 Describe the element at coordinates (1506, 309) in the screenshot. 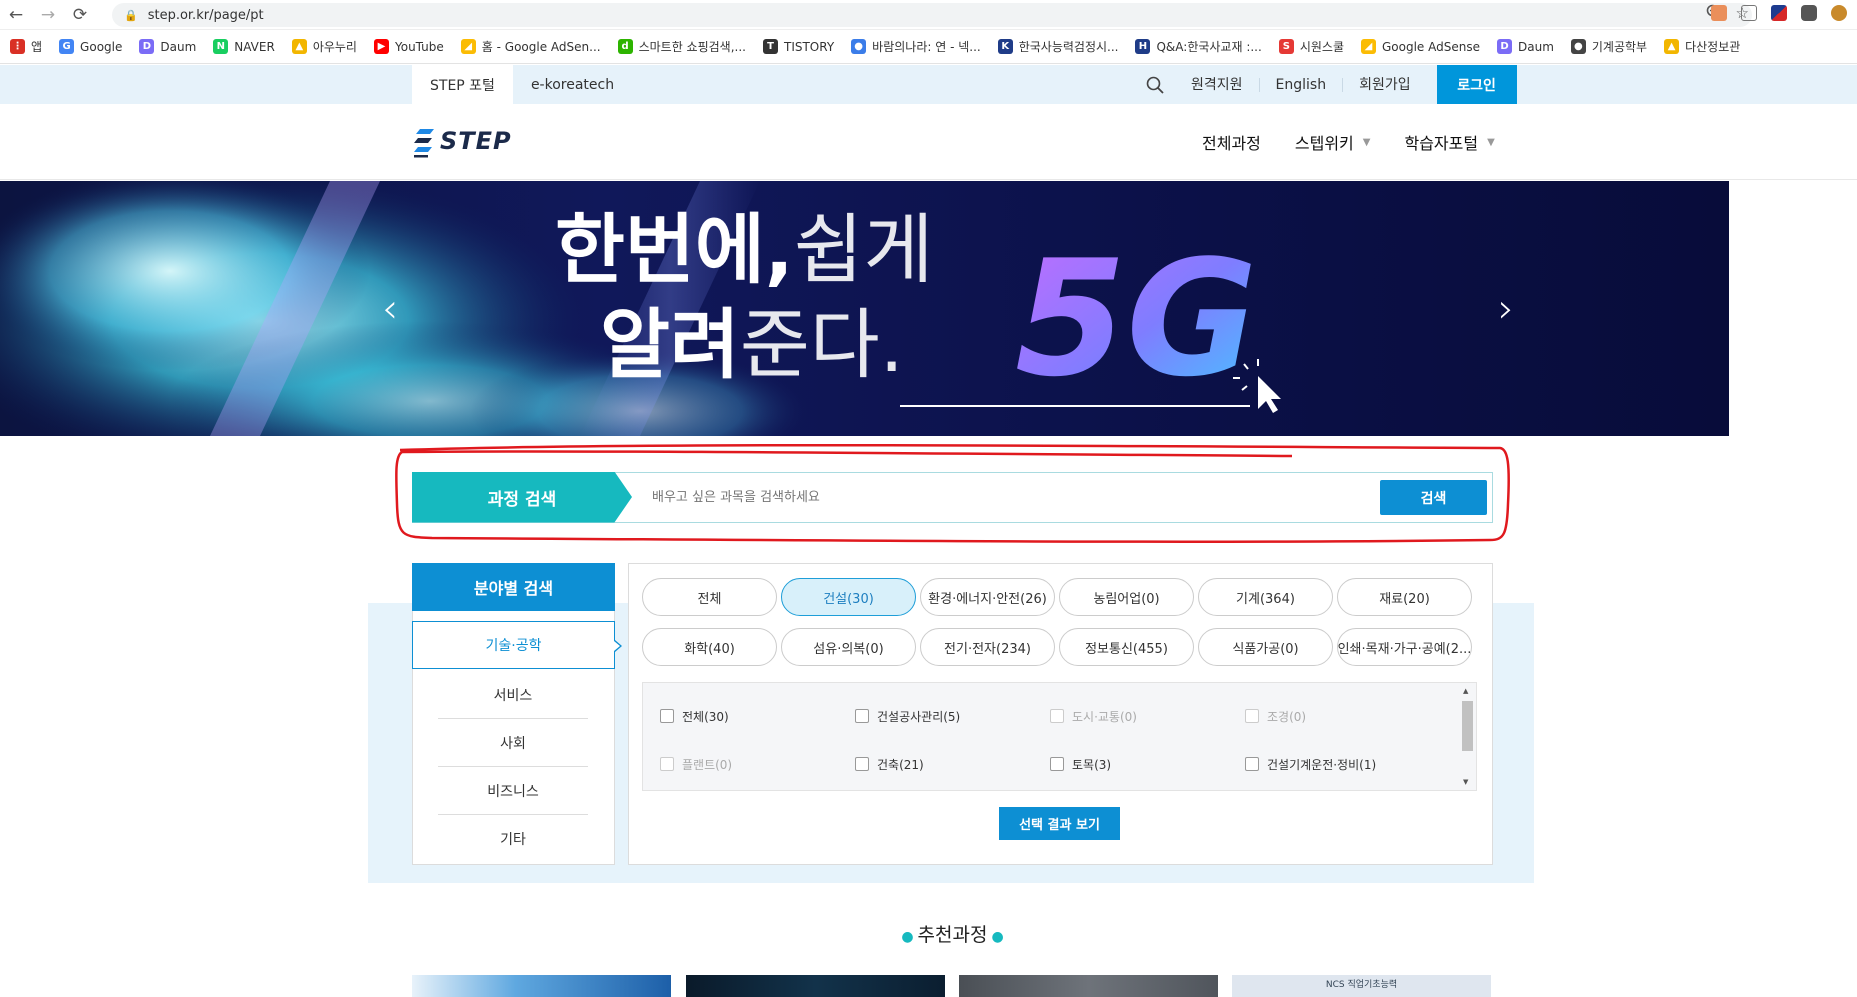

I see `chevron-right-icon: ›` at that location.